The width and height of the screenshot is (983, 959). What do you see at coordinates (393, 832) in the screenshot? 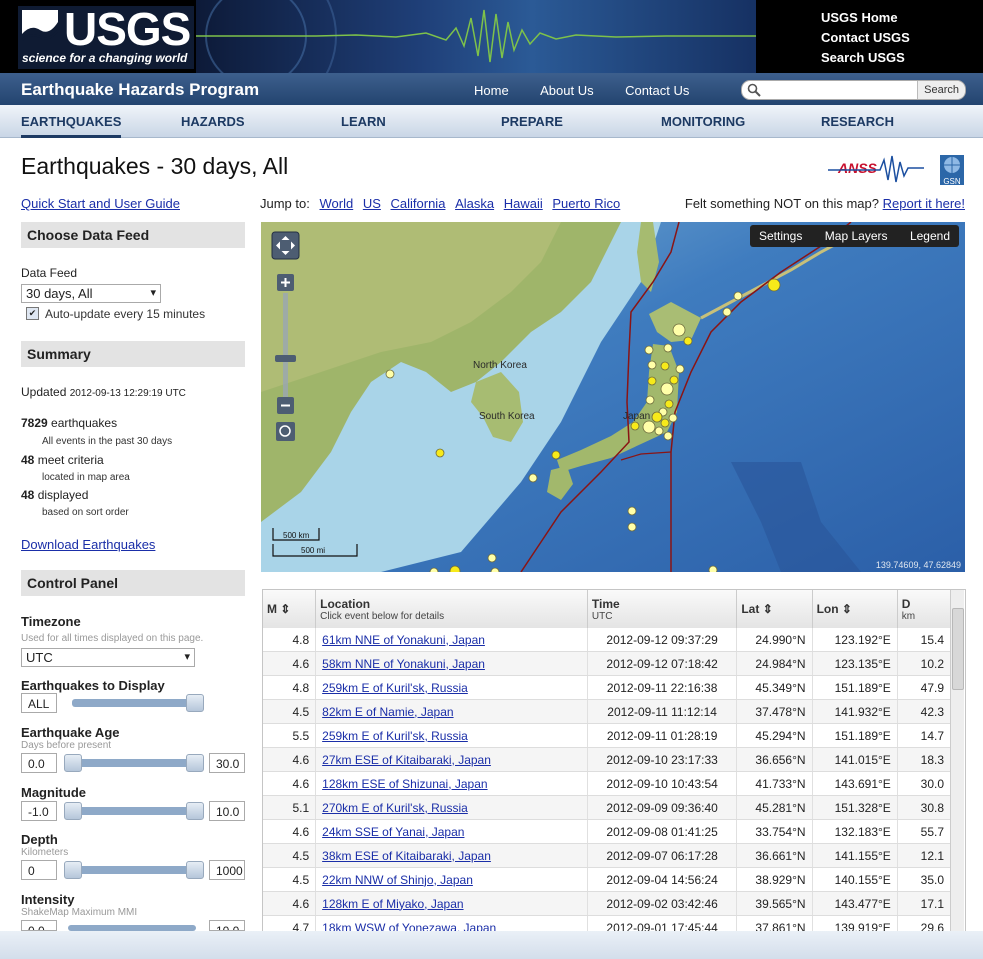
I see `row-location-link: 24km SSE of Yanai, Japan` at bounding box center [393, 832].